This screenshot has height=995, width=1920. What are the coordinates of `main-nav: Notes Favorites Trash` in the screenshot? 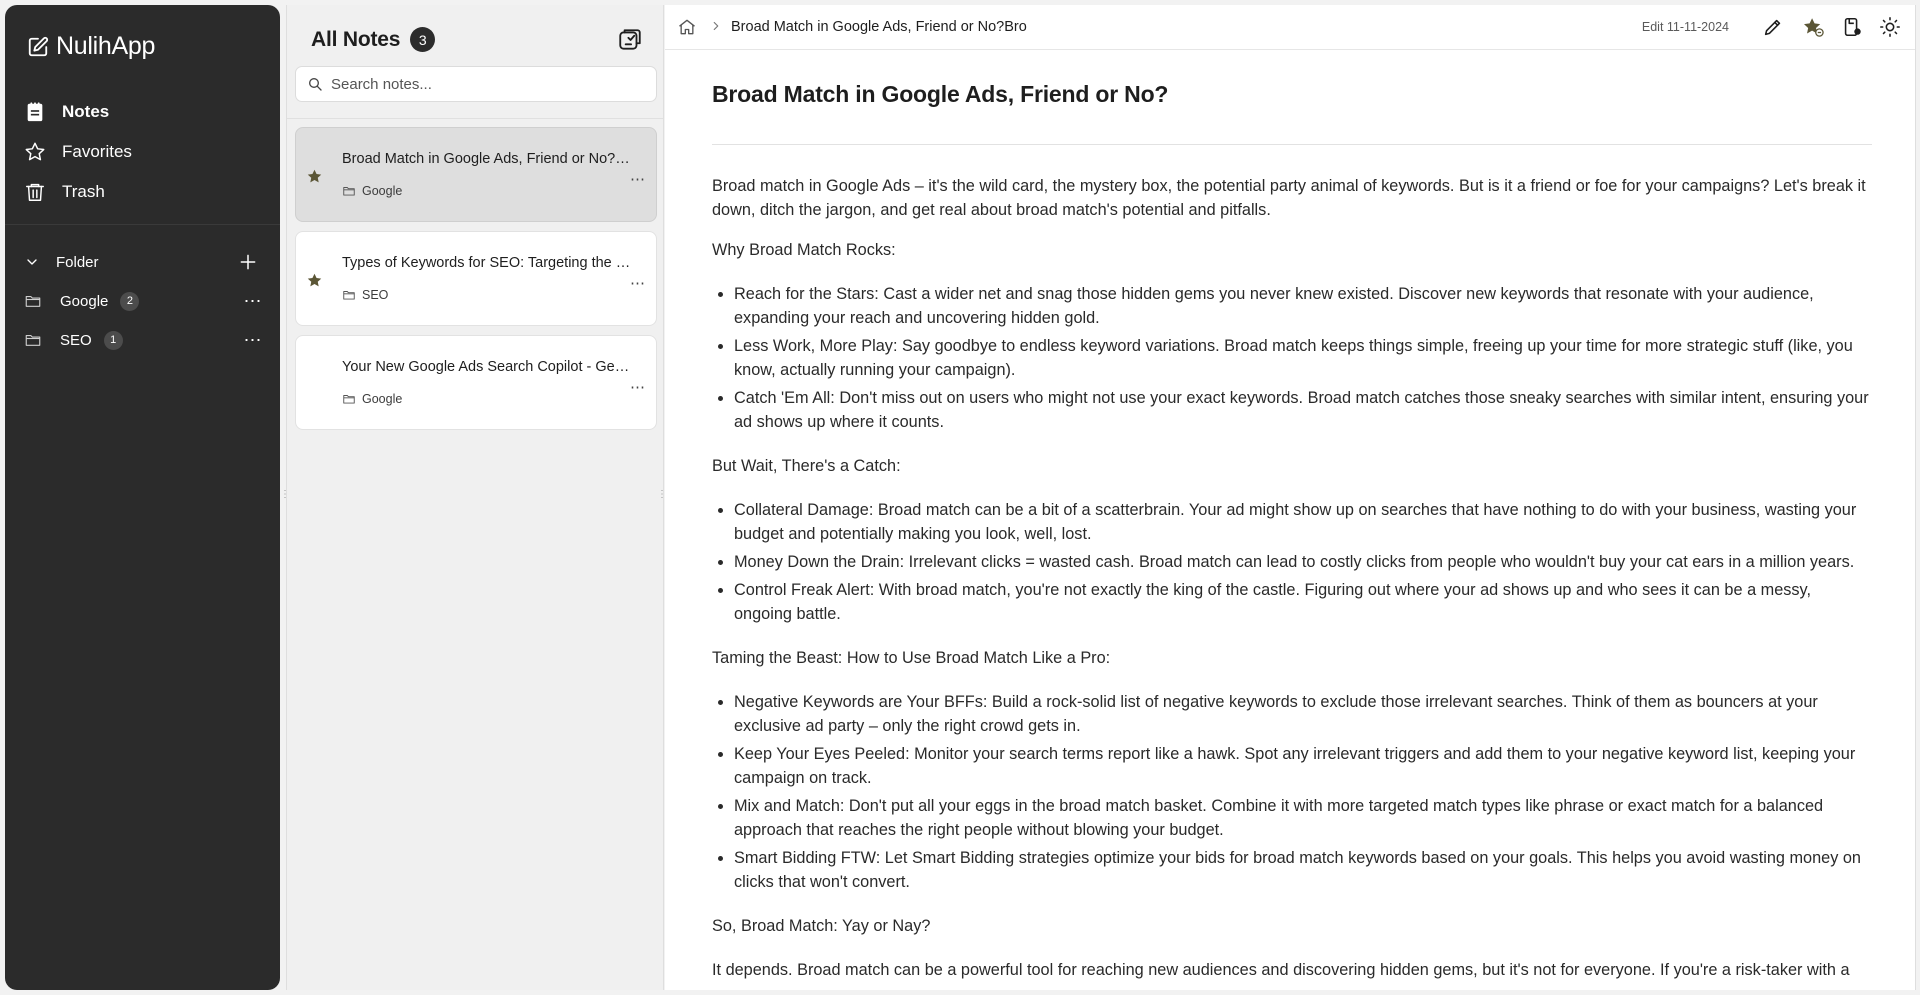 It's located at (142, 152).